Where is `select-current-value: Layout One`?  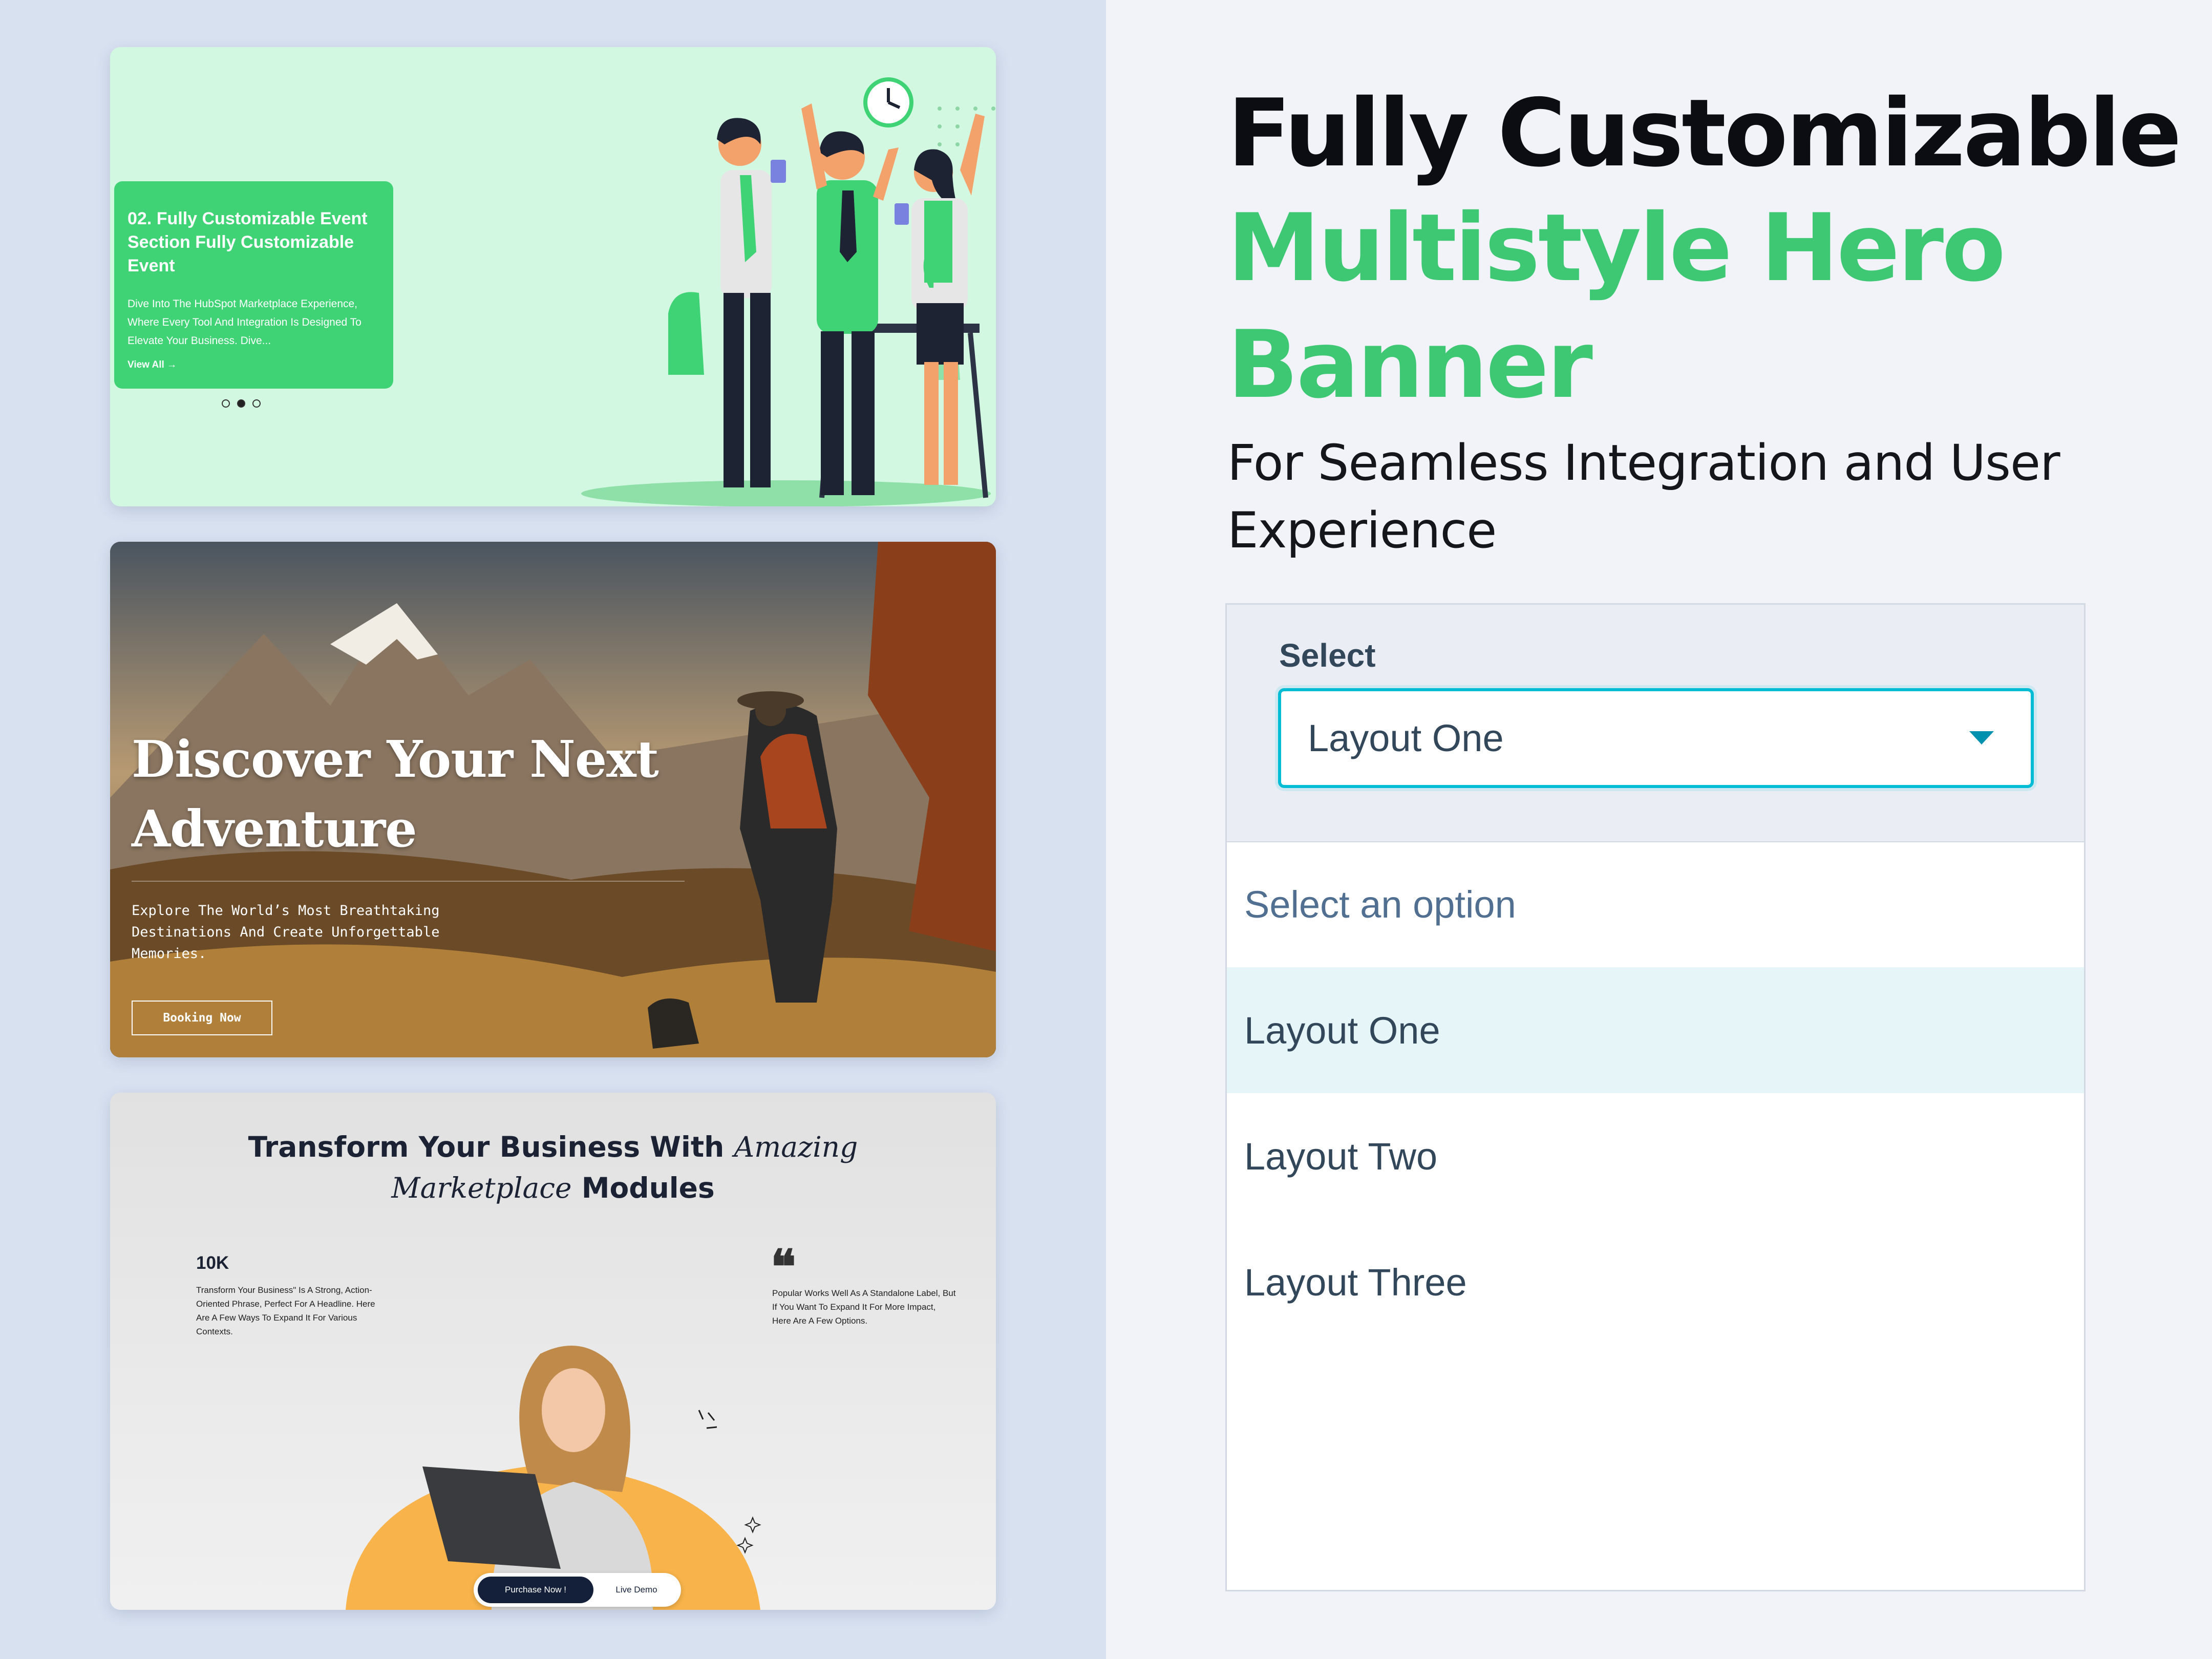
select-current-value: Layout One is located at coordinates (1406, 738).